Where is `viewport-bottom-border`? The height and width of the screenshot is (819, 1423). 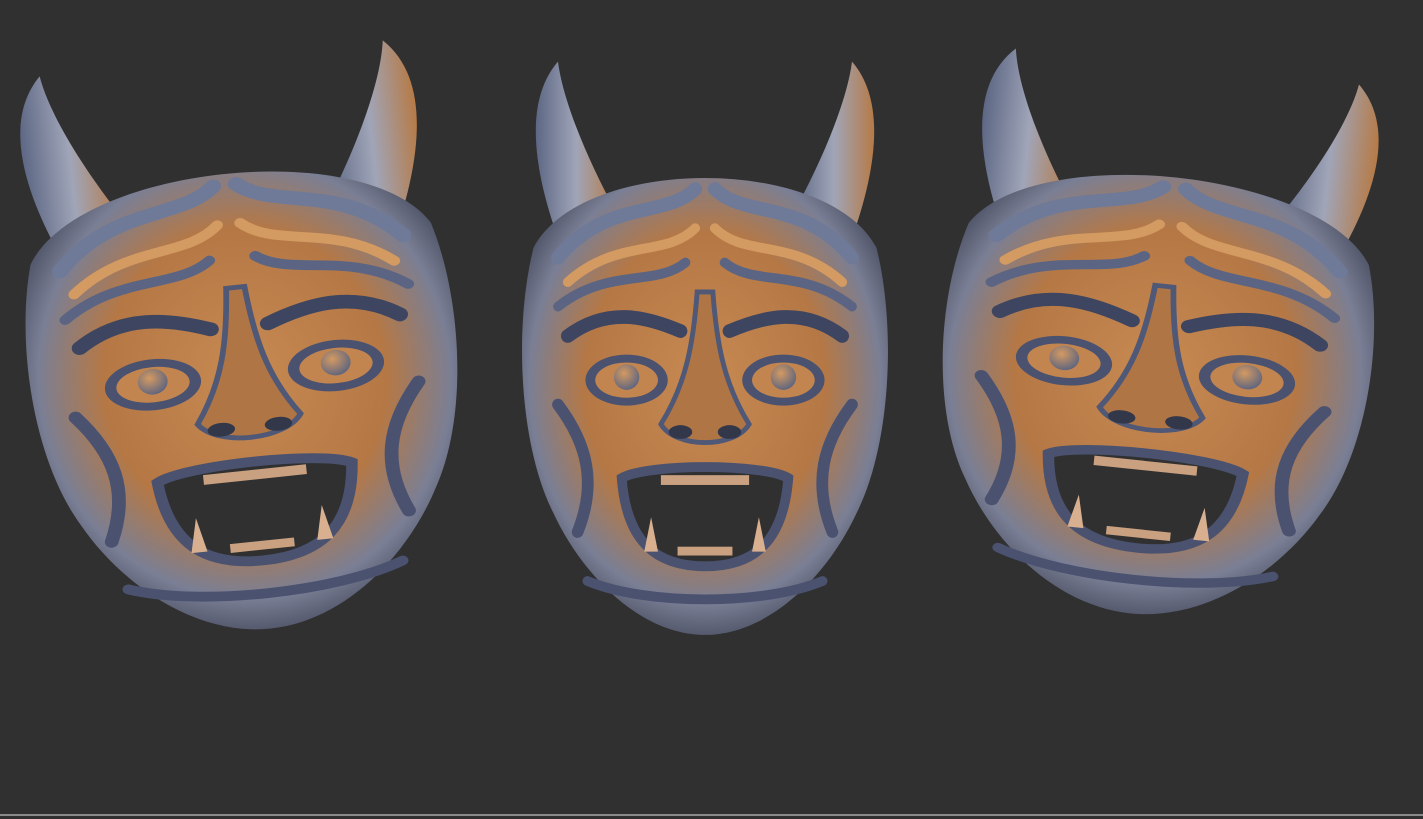
viewport-bottom-border is located at coordinates (711, 815).